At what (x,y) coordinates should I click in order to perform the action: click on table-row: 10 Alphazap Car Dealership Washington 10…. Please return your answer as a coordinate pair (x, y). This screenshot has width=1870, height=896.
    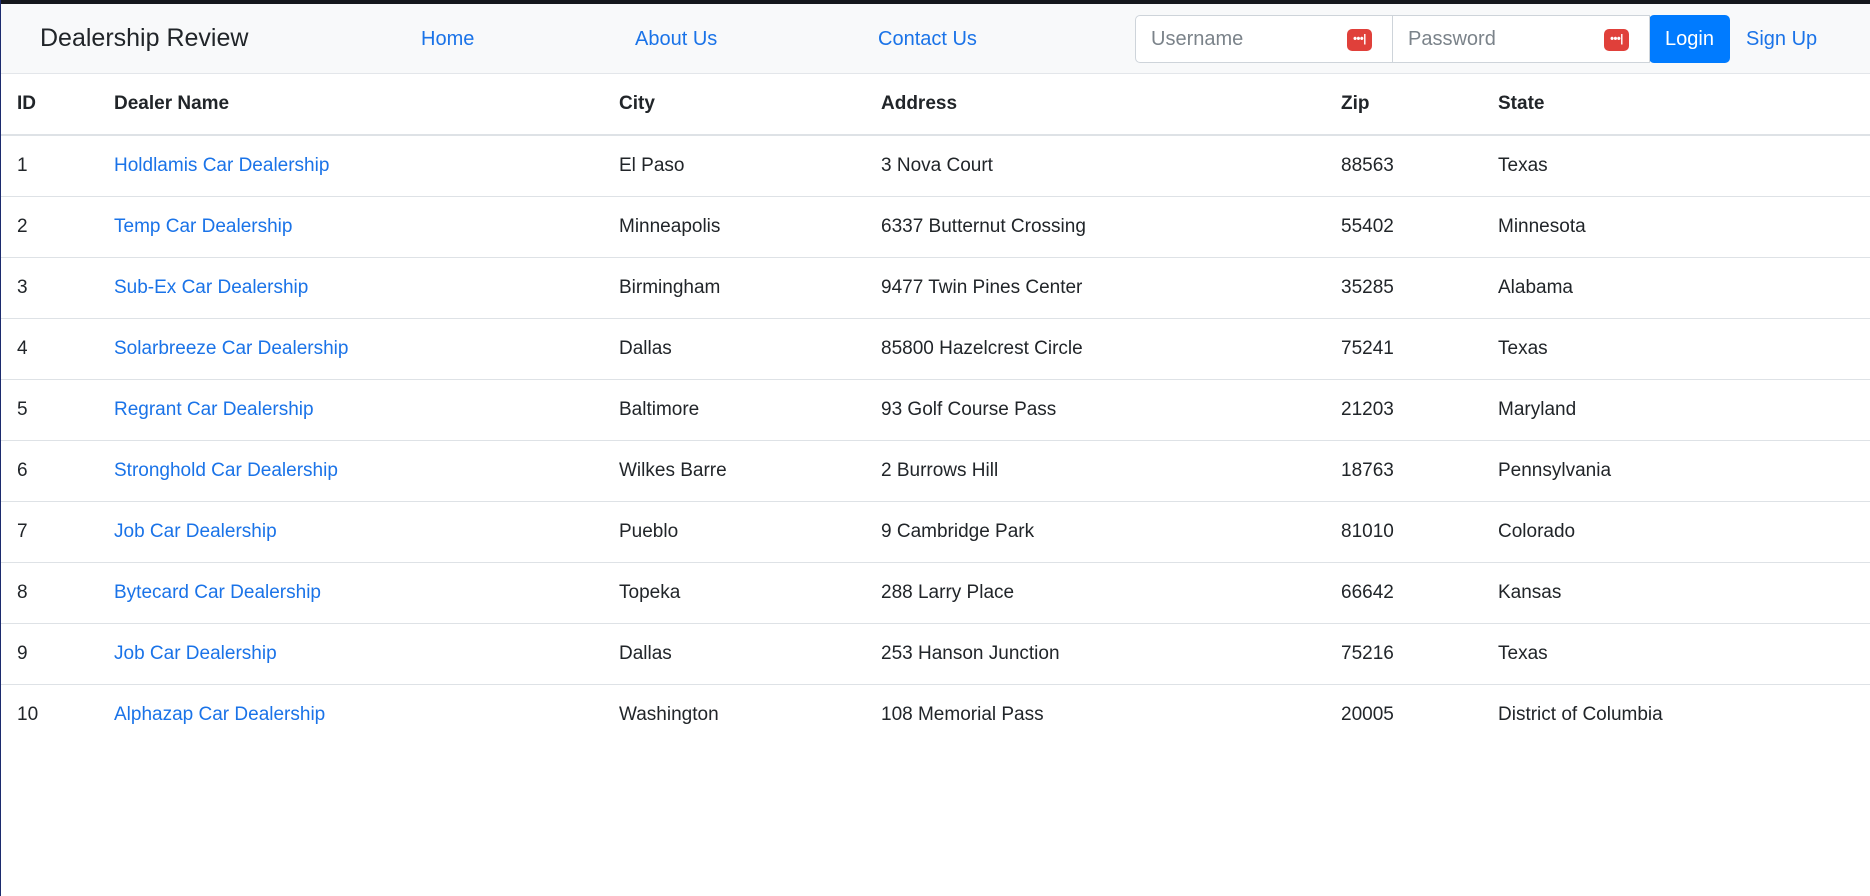
    Looking at the image, I should click on (935, 715).